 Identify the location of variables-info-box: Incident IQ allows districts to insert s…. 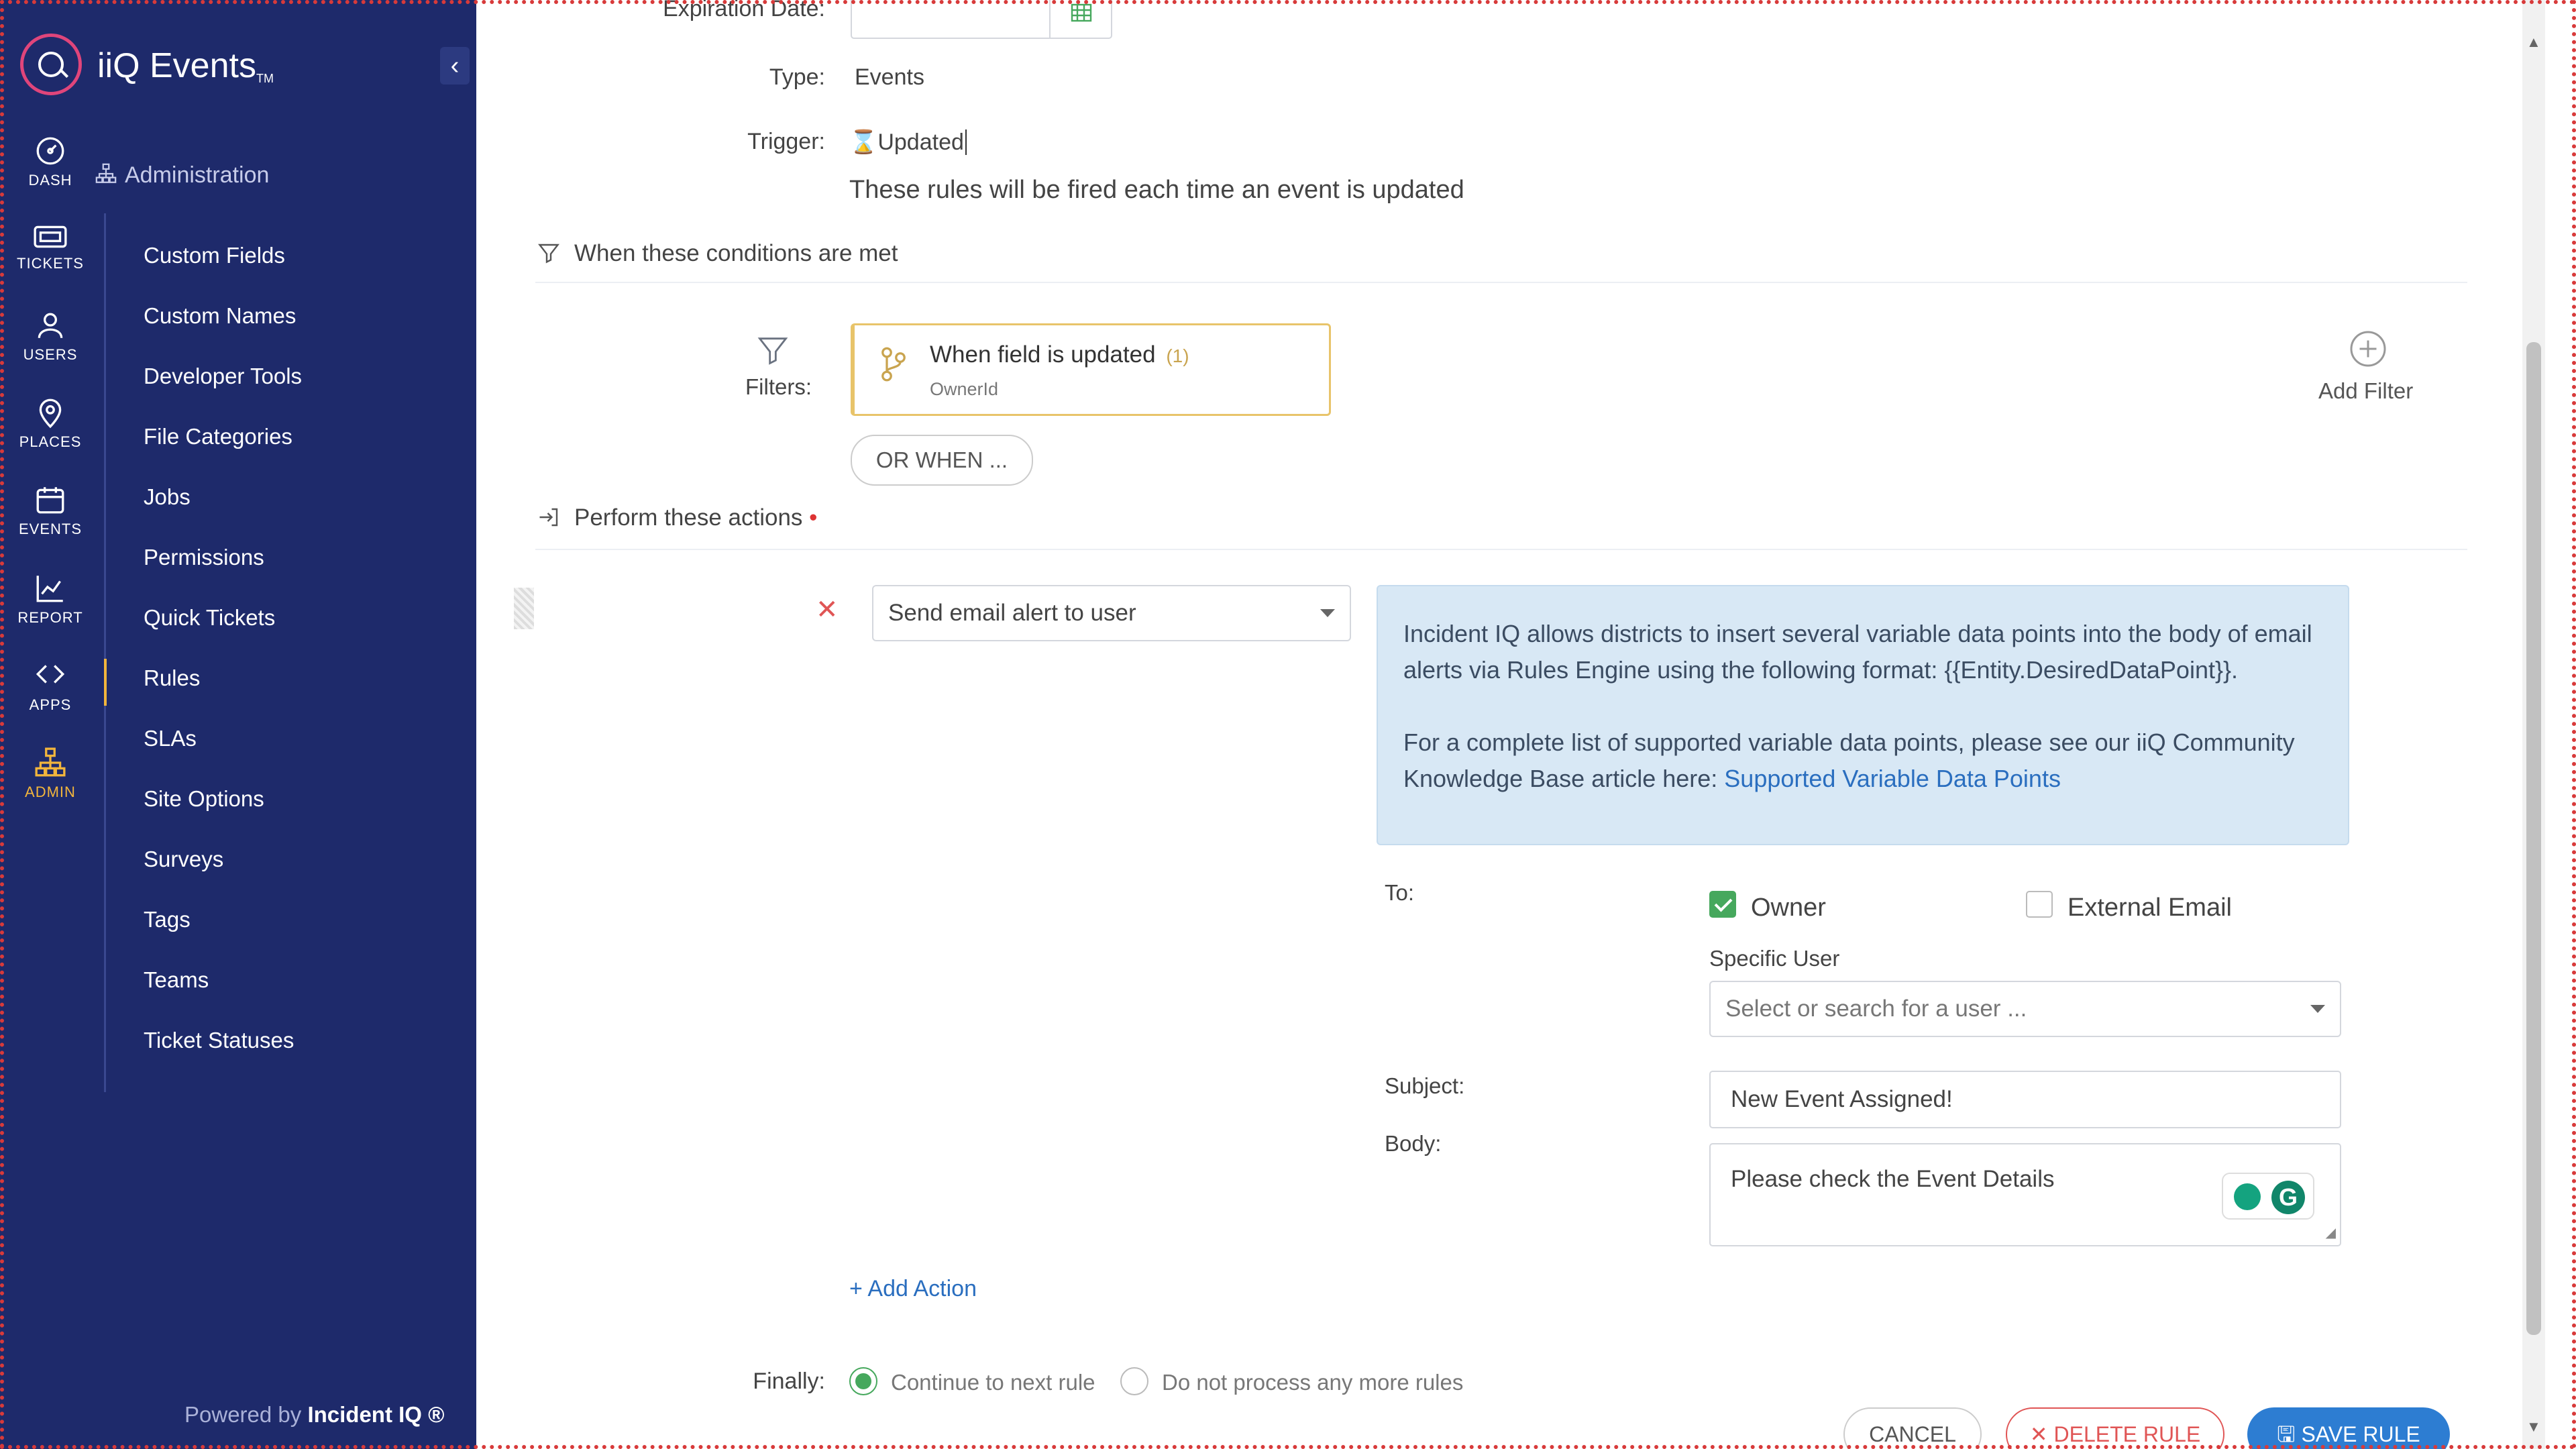
(1863, 715).